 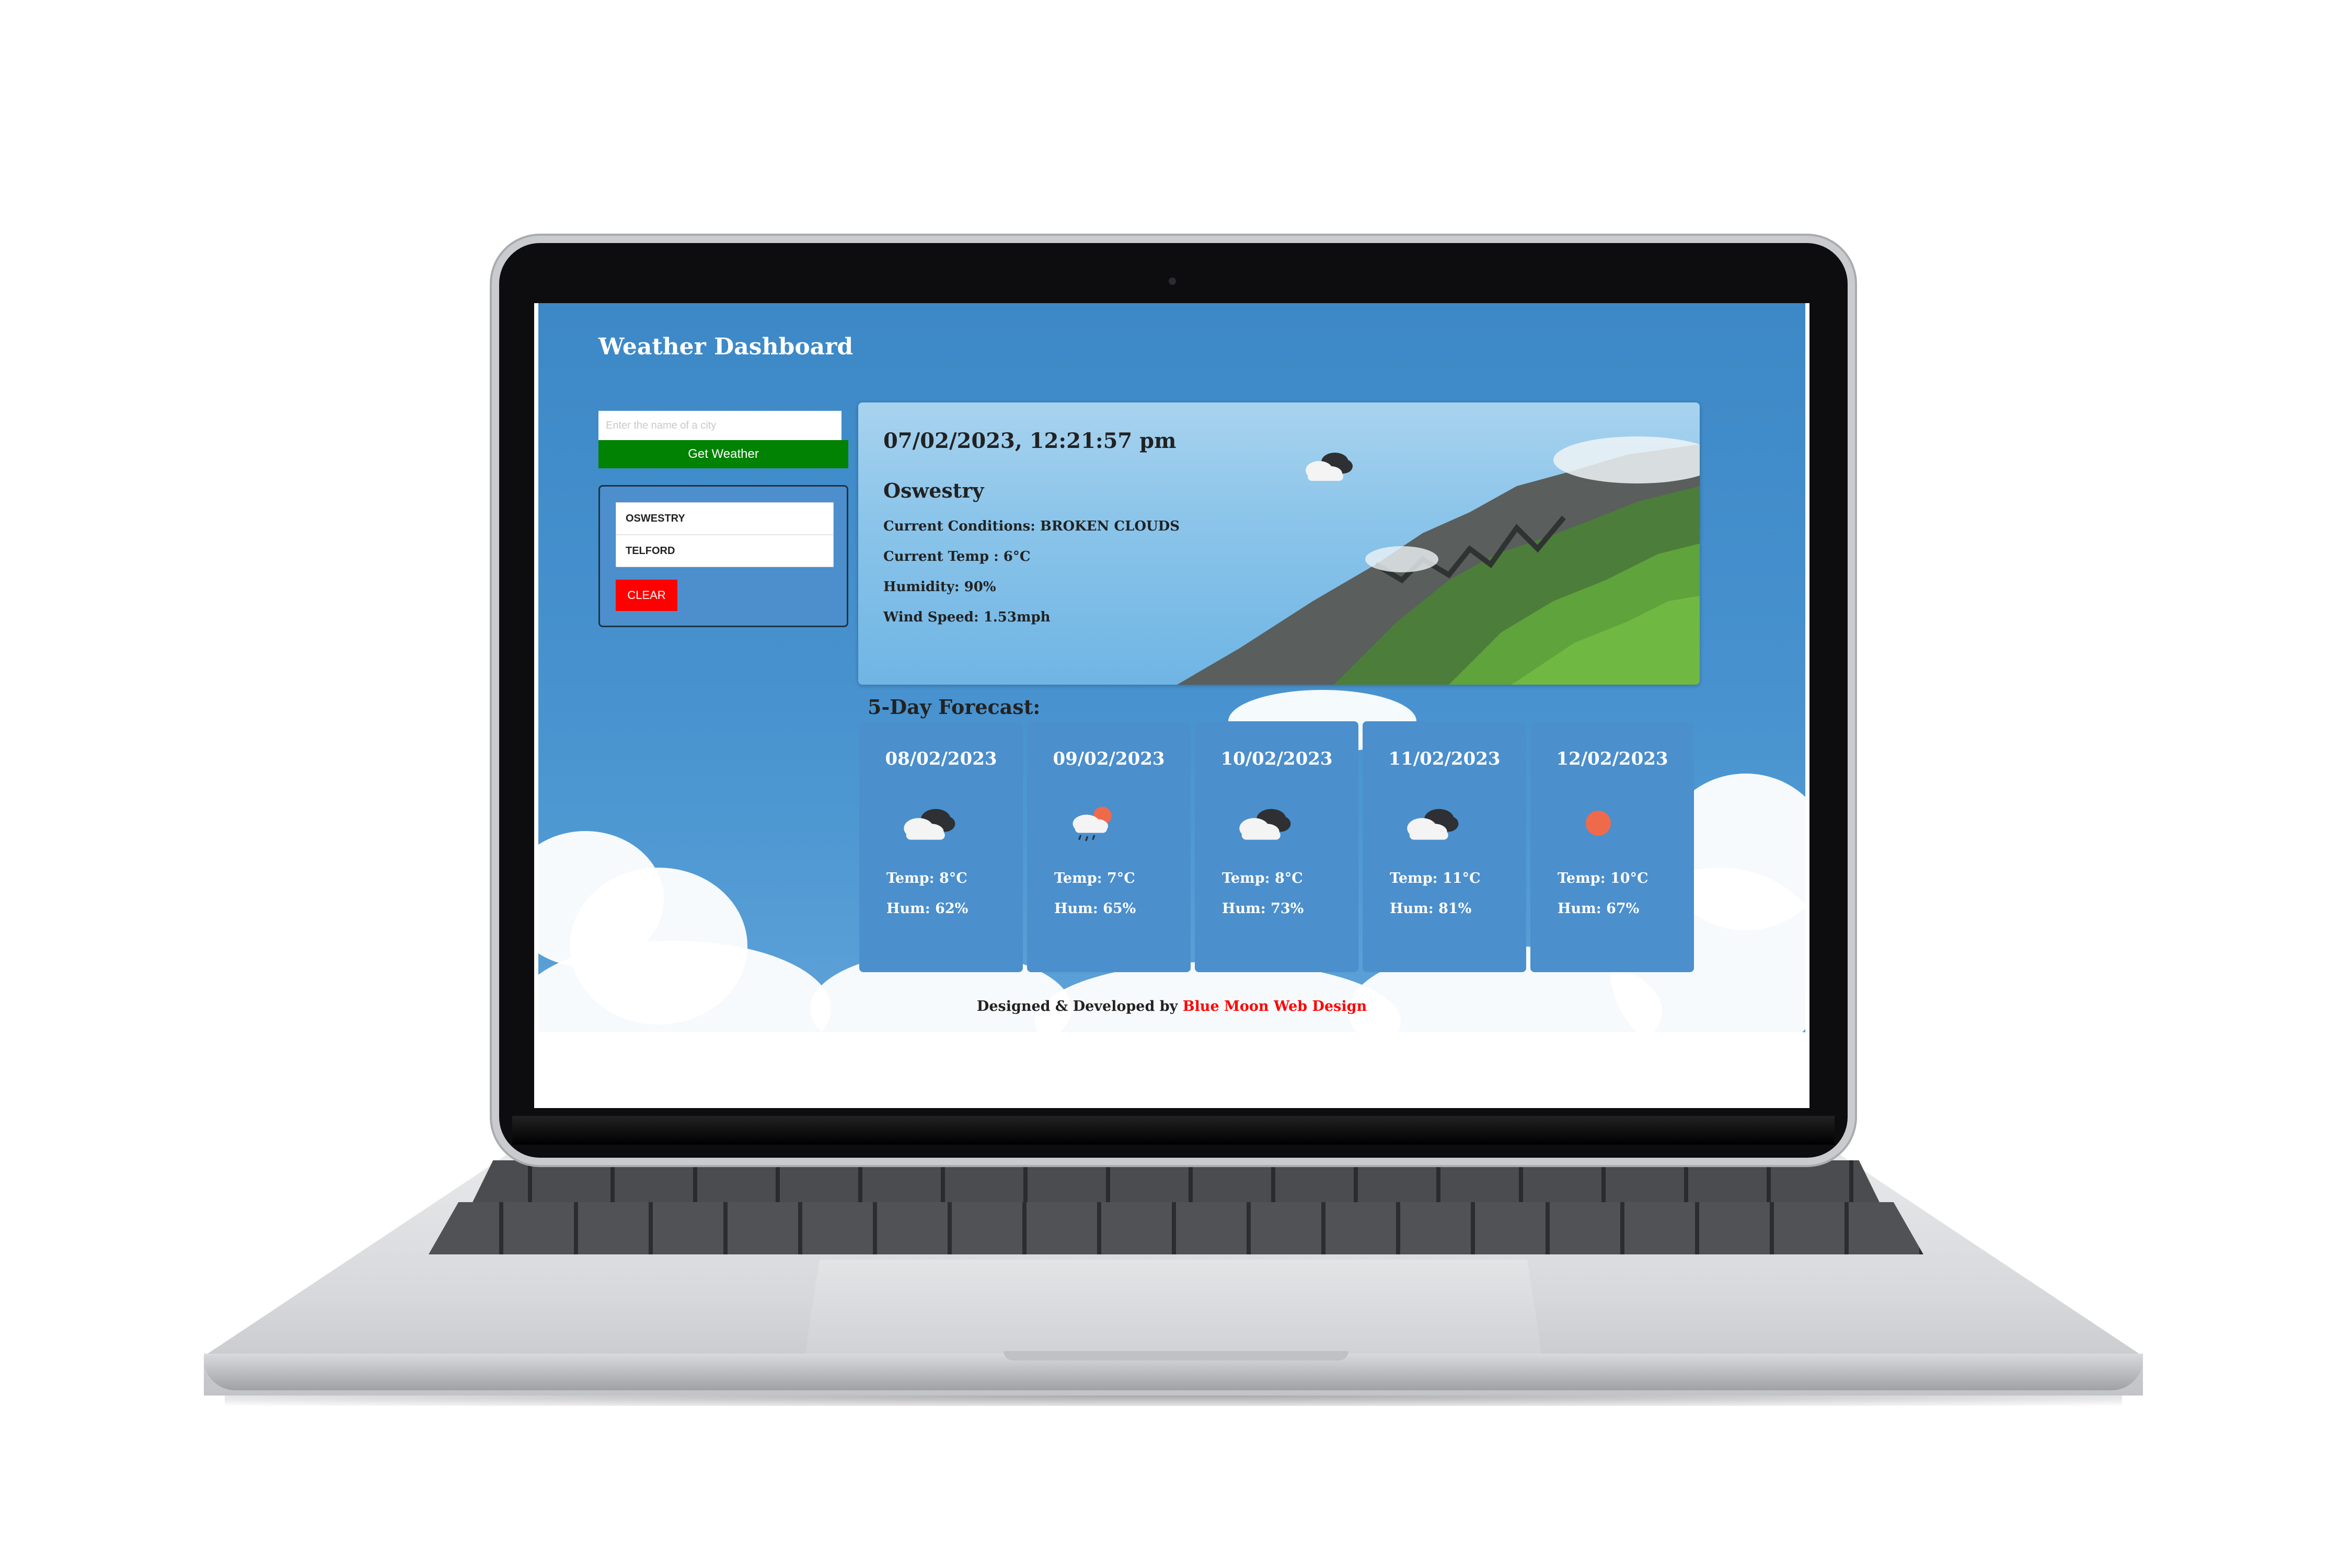 What do you see at coordinates (1030, 441) in the screenshot?
I see `current-datetime: 07/02/2023, 12:21:57 pm` at bounding box center [1030, 441].